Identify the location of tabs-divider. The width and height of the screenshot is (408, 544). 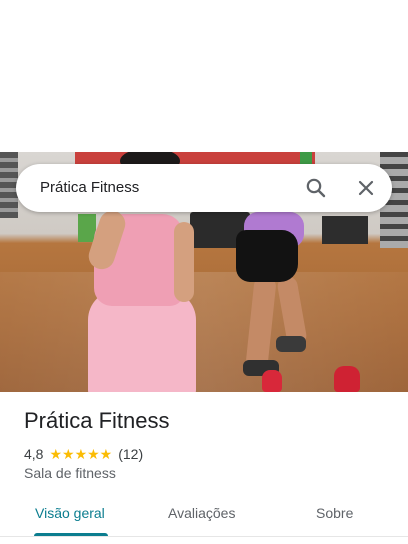
(204, 536).